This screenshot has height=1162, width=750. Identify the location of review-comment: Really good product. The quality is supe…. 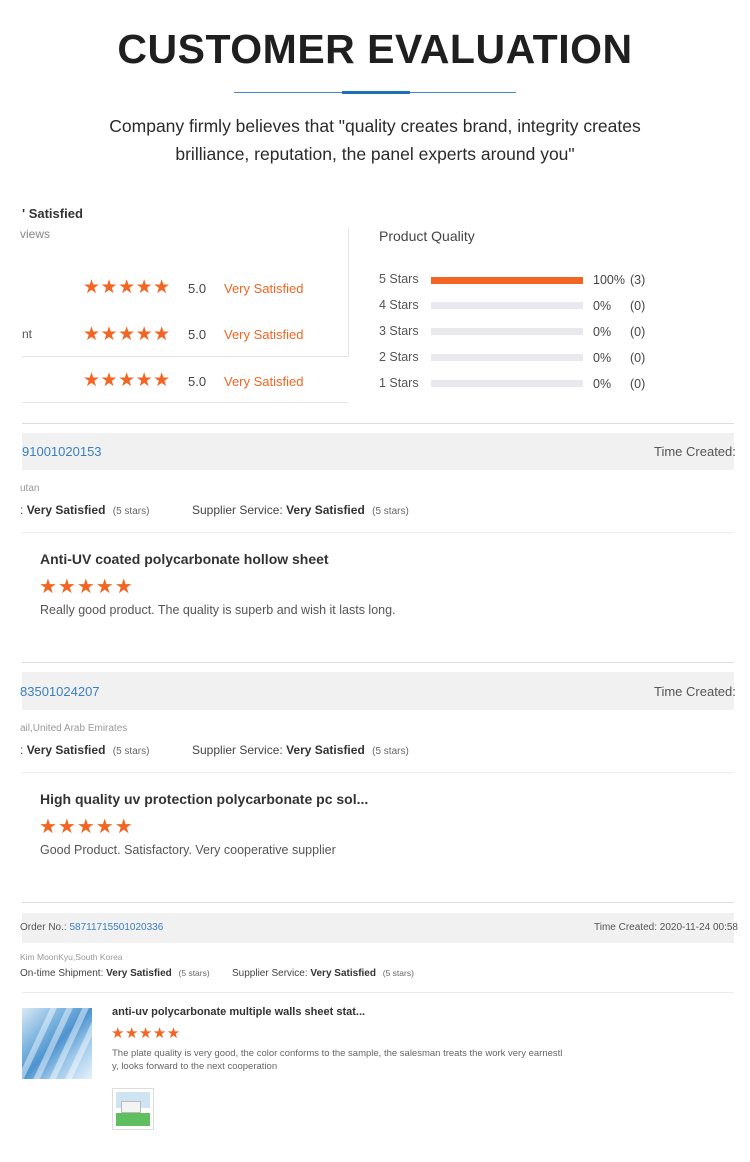
(218, 610).